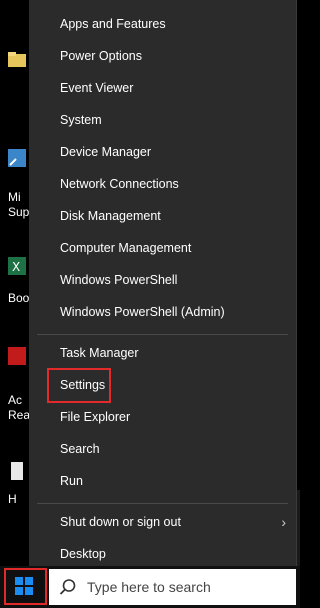 Image resolution: width=320 pixels, height=608 pixels. I want to click on excel-icon: X, so click(17, 266).